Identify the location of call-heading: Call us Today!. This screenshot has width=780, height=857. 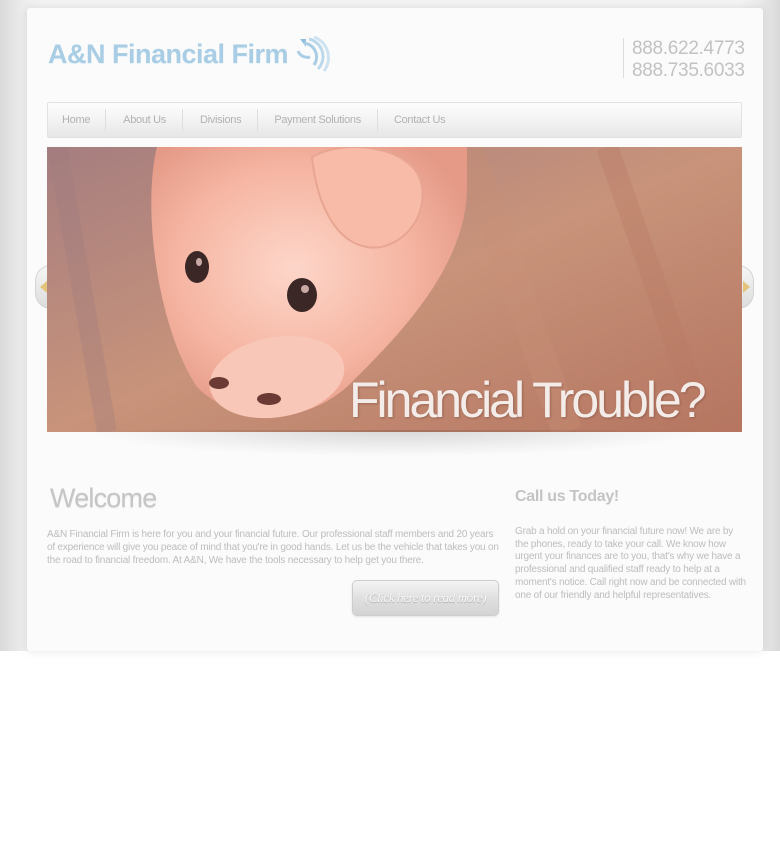
(567, 496).